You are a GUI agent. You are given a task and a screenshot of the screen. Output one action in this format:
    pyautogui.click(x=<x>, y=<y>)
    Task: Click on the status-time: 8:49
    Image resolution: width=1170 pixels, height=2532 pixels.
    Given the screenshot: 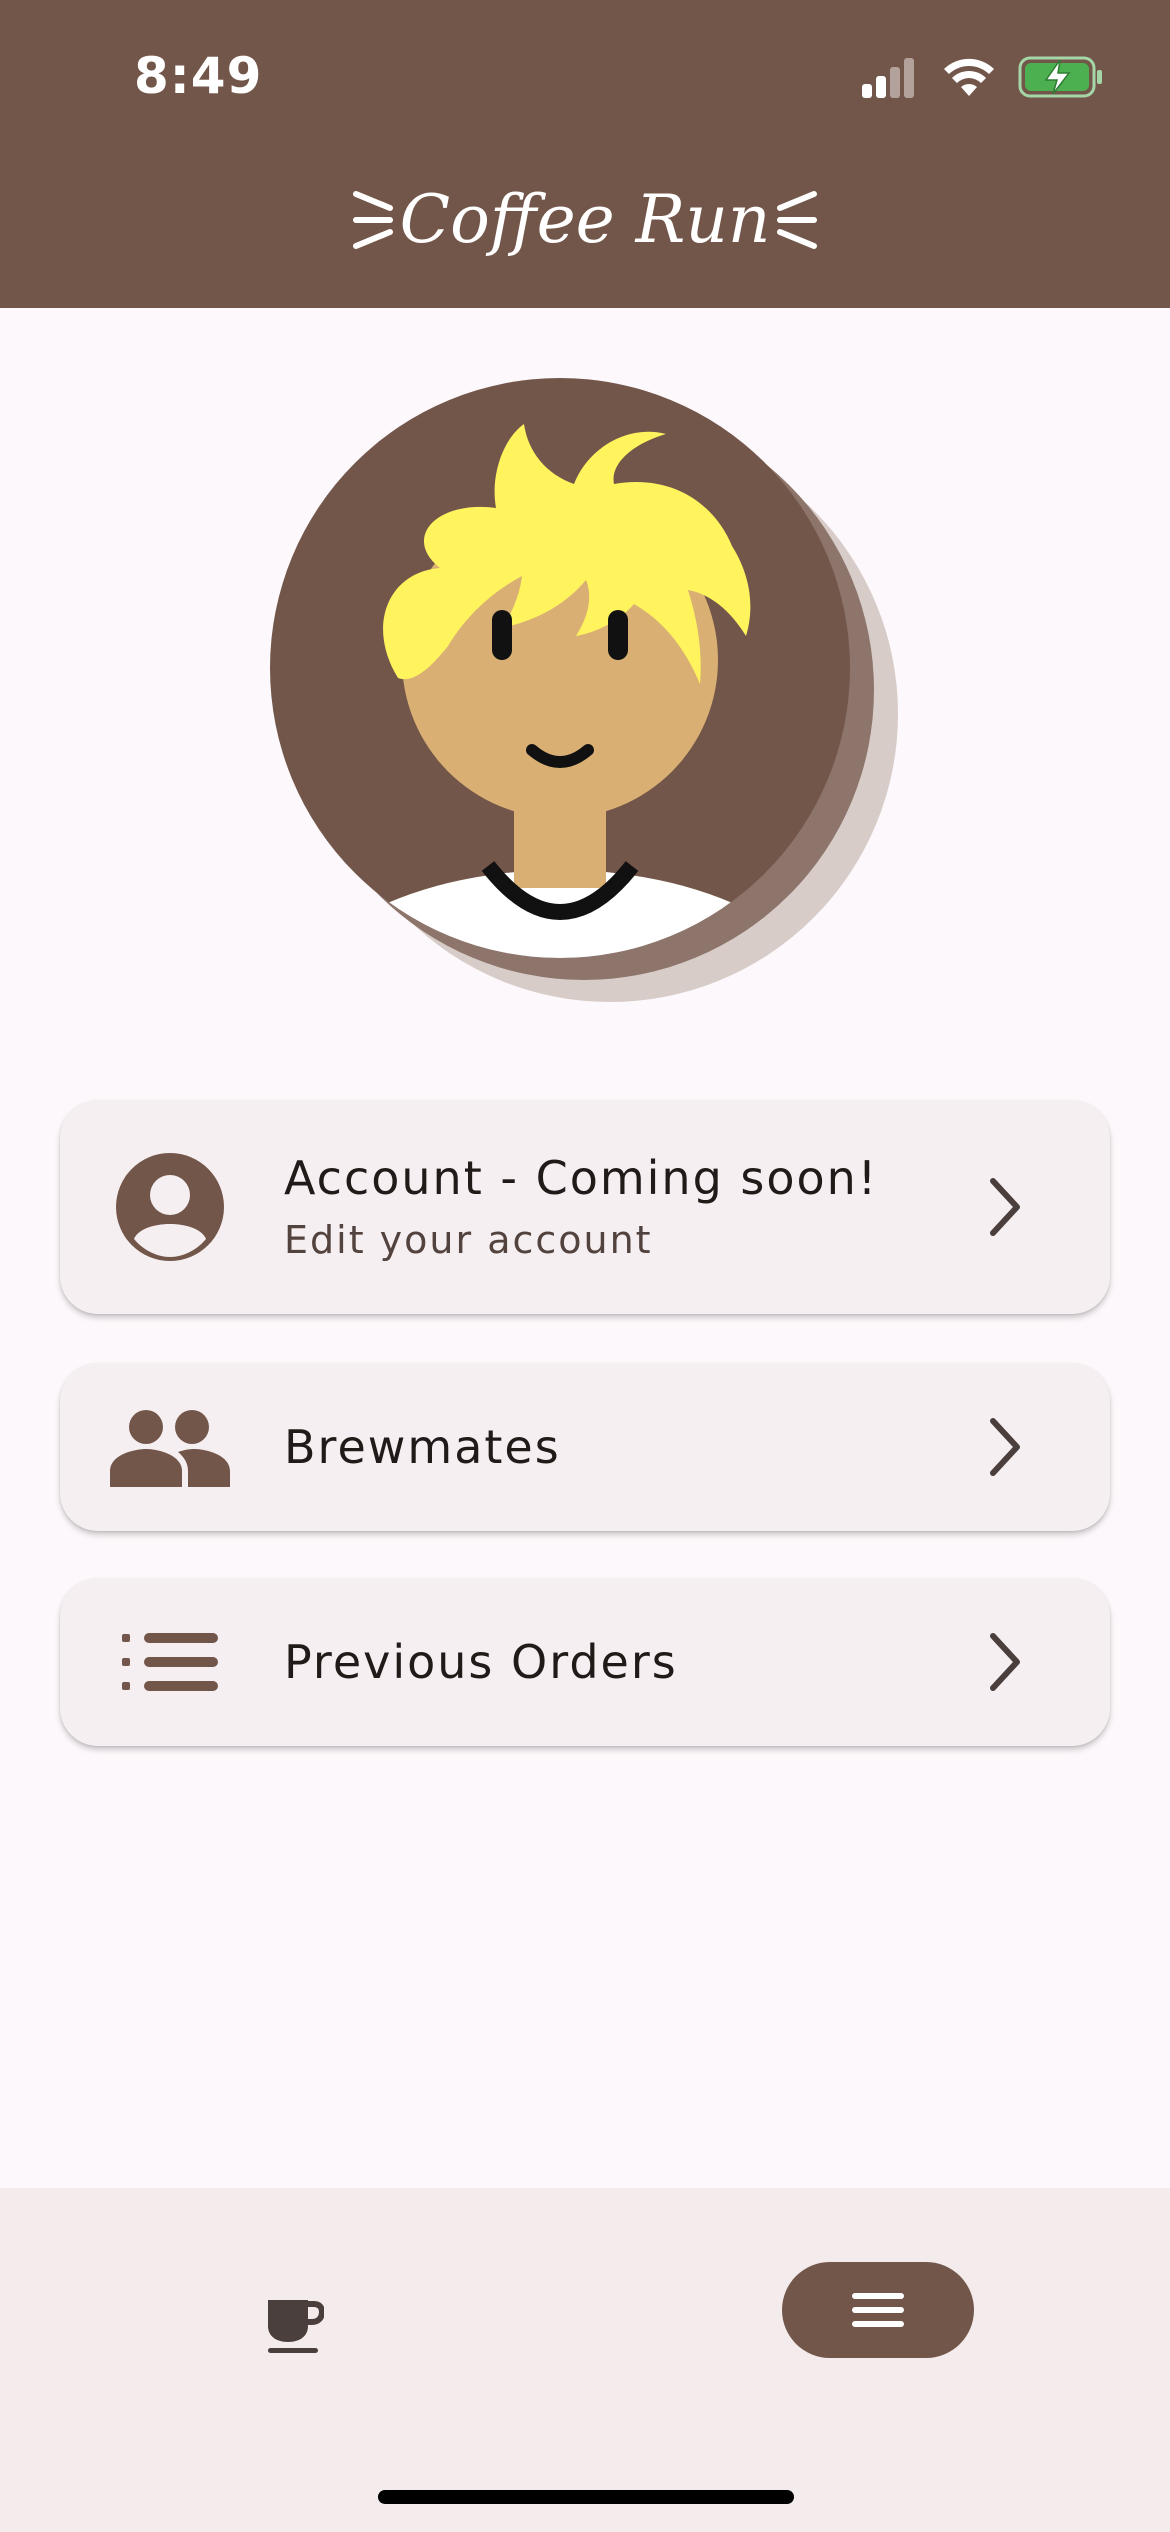 What is the action you would take?
    pyautogui.click(x=198, y=76)
    